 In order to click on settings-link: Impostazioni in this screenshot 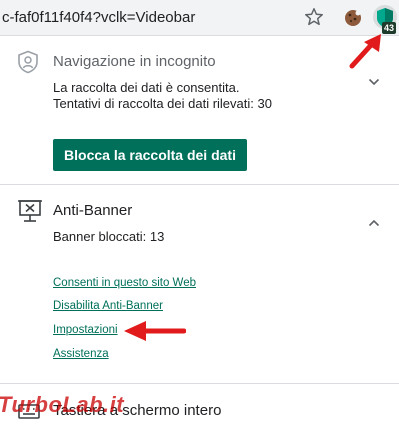, I will do `click(85, 330)`.